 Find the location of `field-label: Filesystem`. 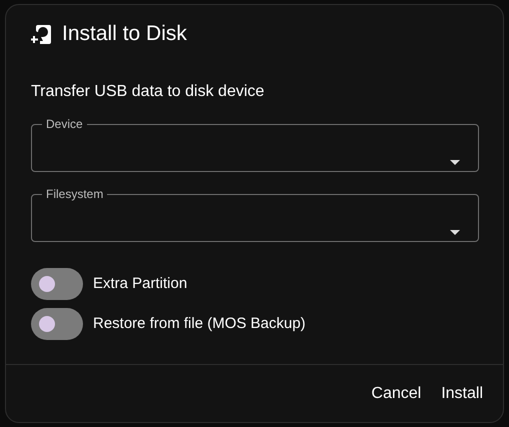

field-label: Filesystem is located at coordinates (74, 194).